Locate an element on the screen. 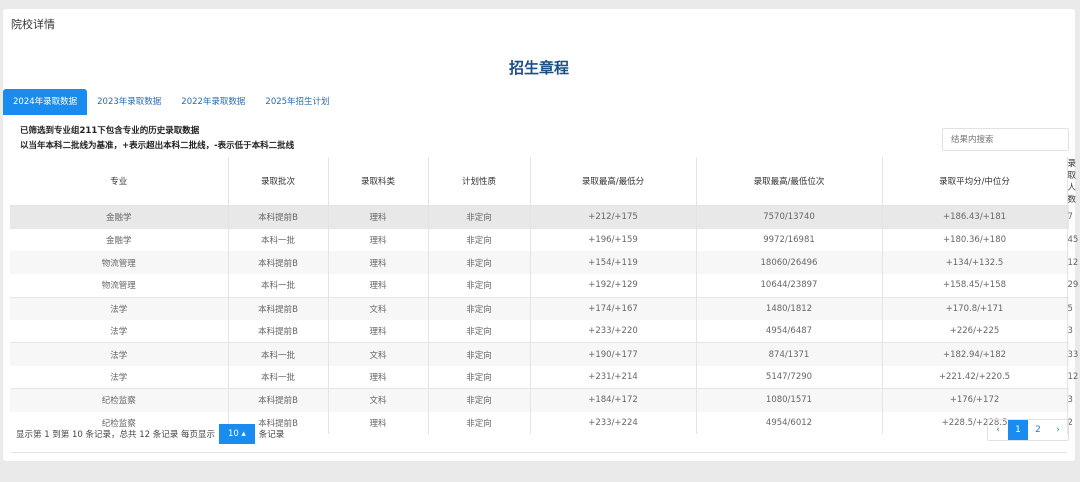 Image resolution: width=1080 pixels, height=482 pixels. table-cell: 4954/6487 is located at coordinates (788, 331).